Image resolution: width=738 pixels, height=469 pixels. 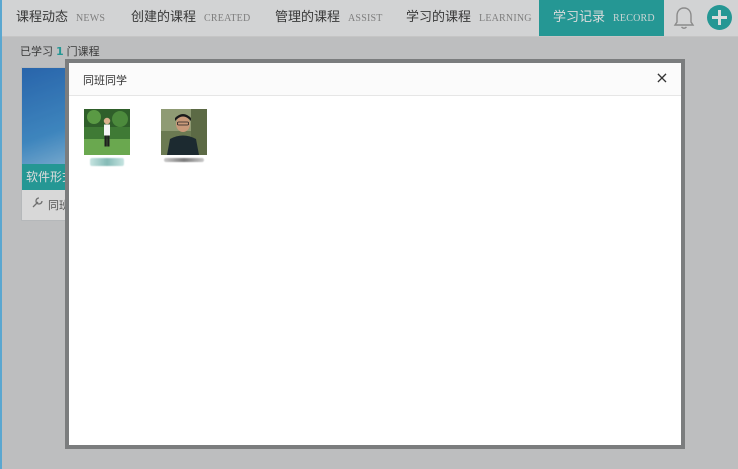 What do you see at coordinates (375, 79) in the screenshot?
I see `modal-header: 同班同学 ×` at bounding box center [375, 79].